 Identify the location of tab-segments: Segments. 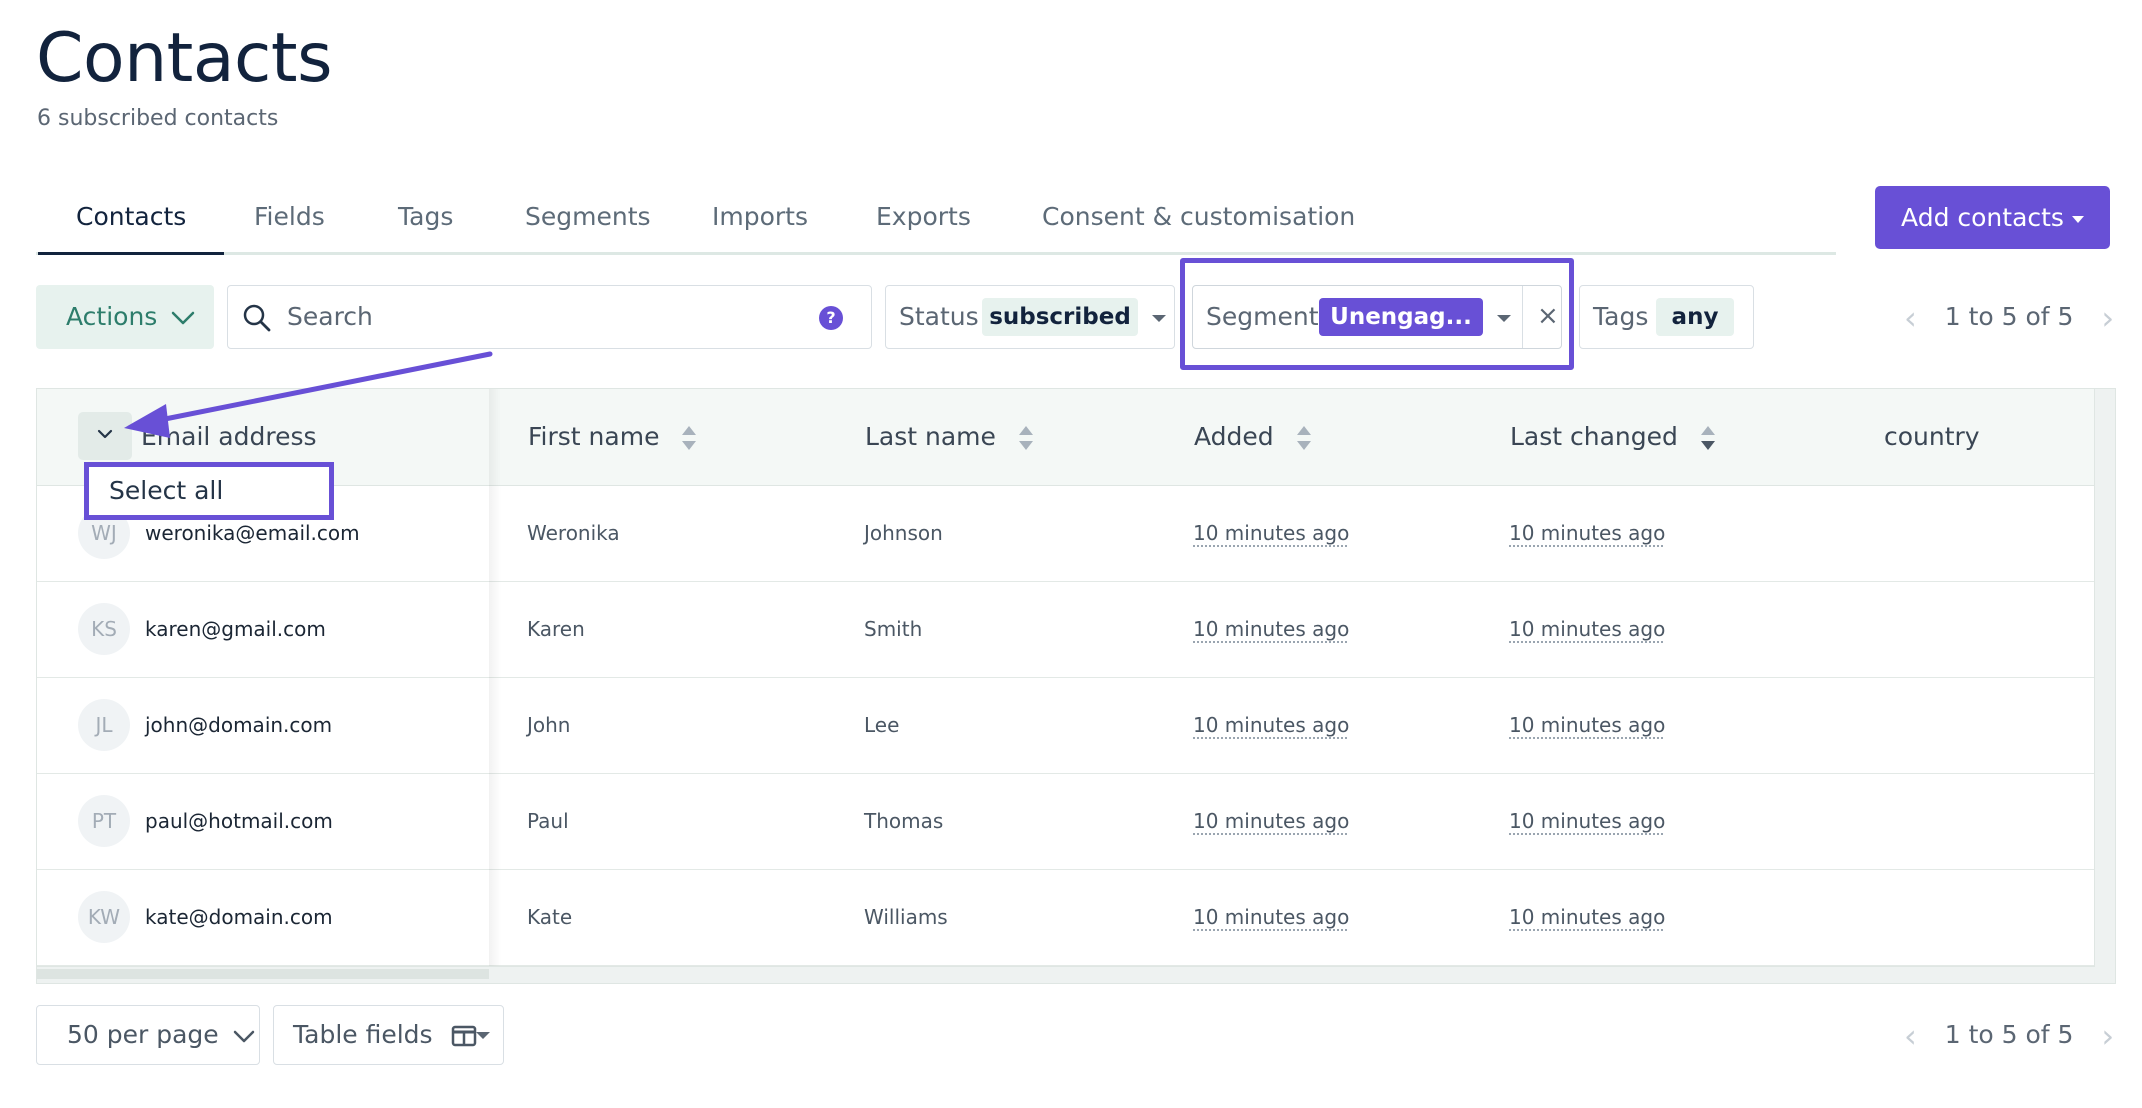
(588, 219).